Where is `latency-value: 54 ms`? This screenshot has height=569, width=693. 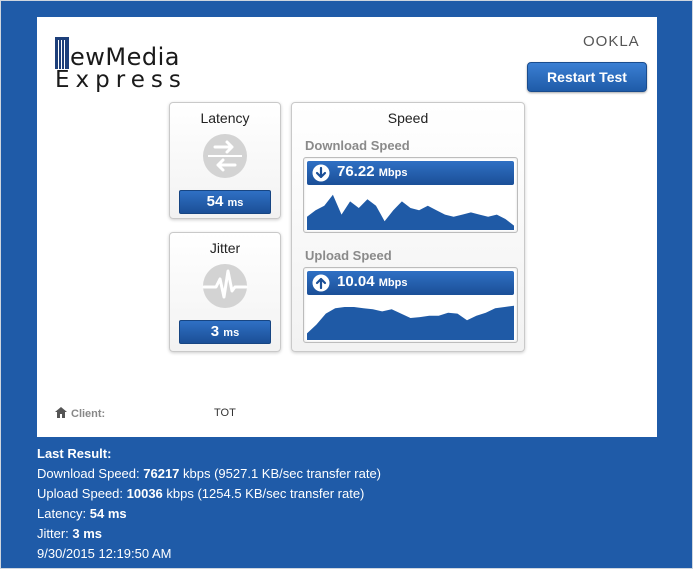
latency-value: 54 ms is located at coordinates (225, 202).